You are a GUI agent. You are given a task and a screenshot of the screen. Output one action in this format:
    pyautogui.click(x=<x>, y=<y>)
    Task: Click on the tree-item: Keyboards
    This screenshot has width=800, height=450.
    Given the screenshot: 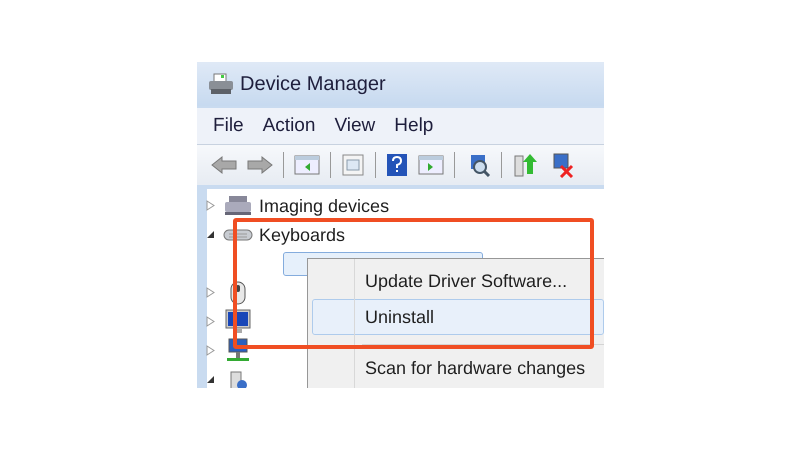 What is the action you would take?
    pyautogui.click(x=302, y=235)
    